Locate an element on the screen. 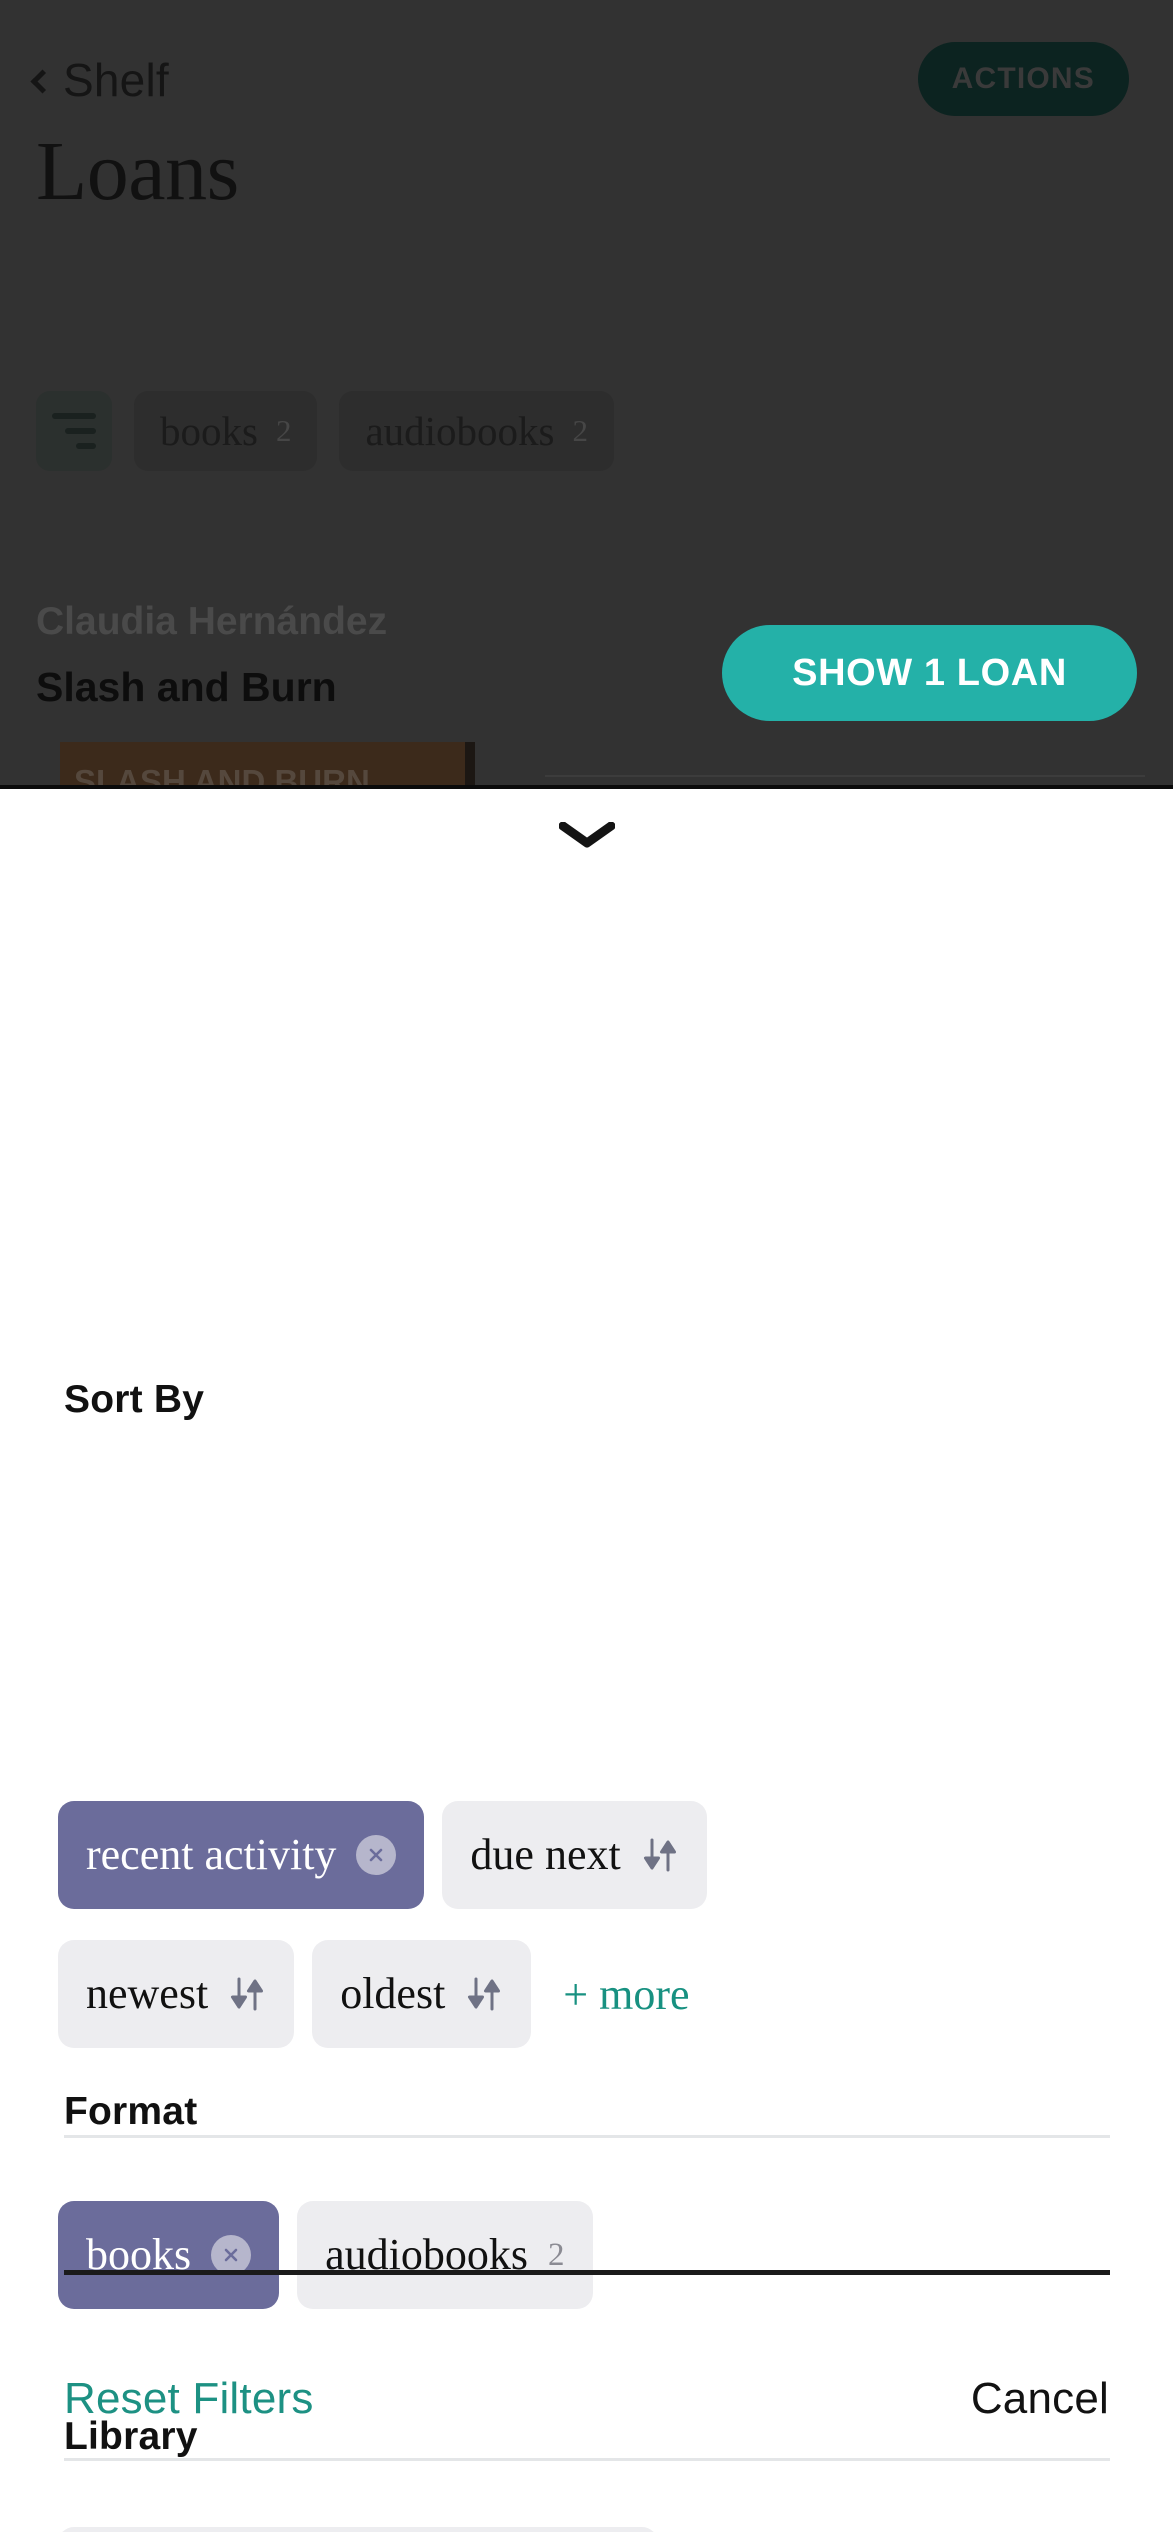 The height and width of the screenshot is (2532, 1173). reset-filters-button: Reset Filters is located at coordinates (189, 2399).